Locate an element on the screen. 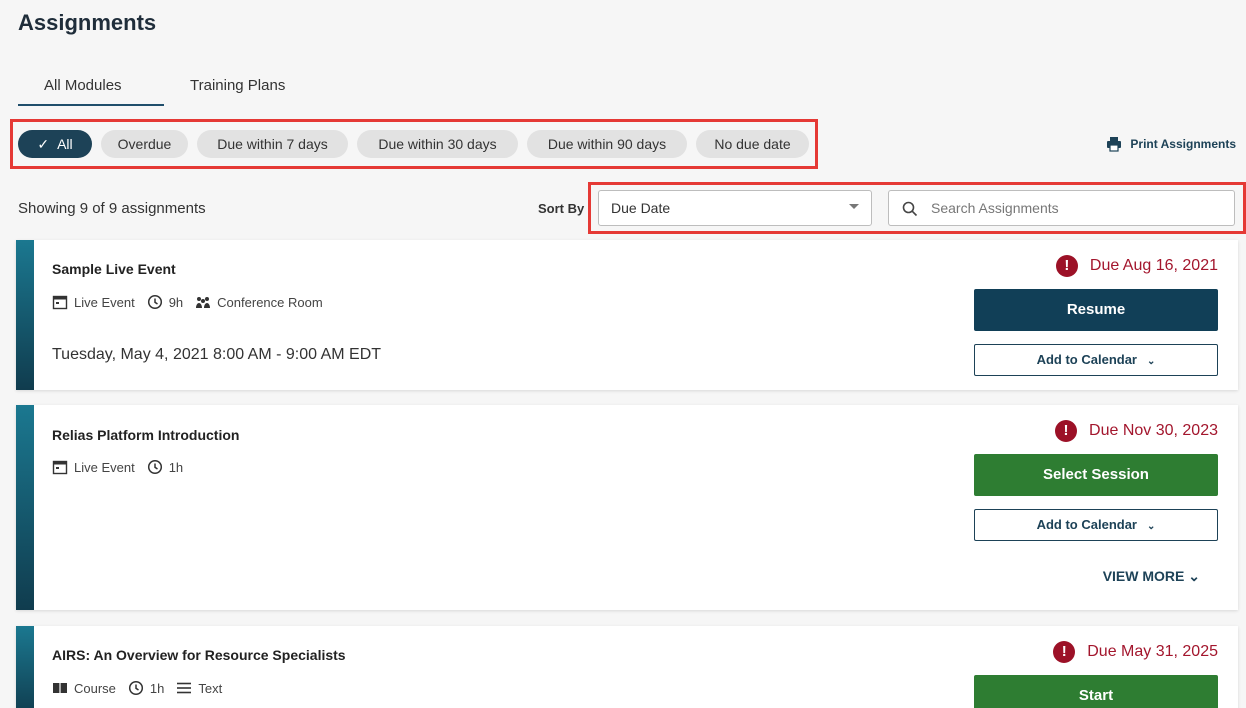  due-date: ! Due Nov 30, 2023 is located at coordinates (1136, 431).